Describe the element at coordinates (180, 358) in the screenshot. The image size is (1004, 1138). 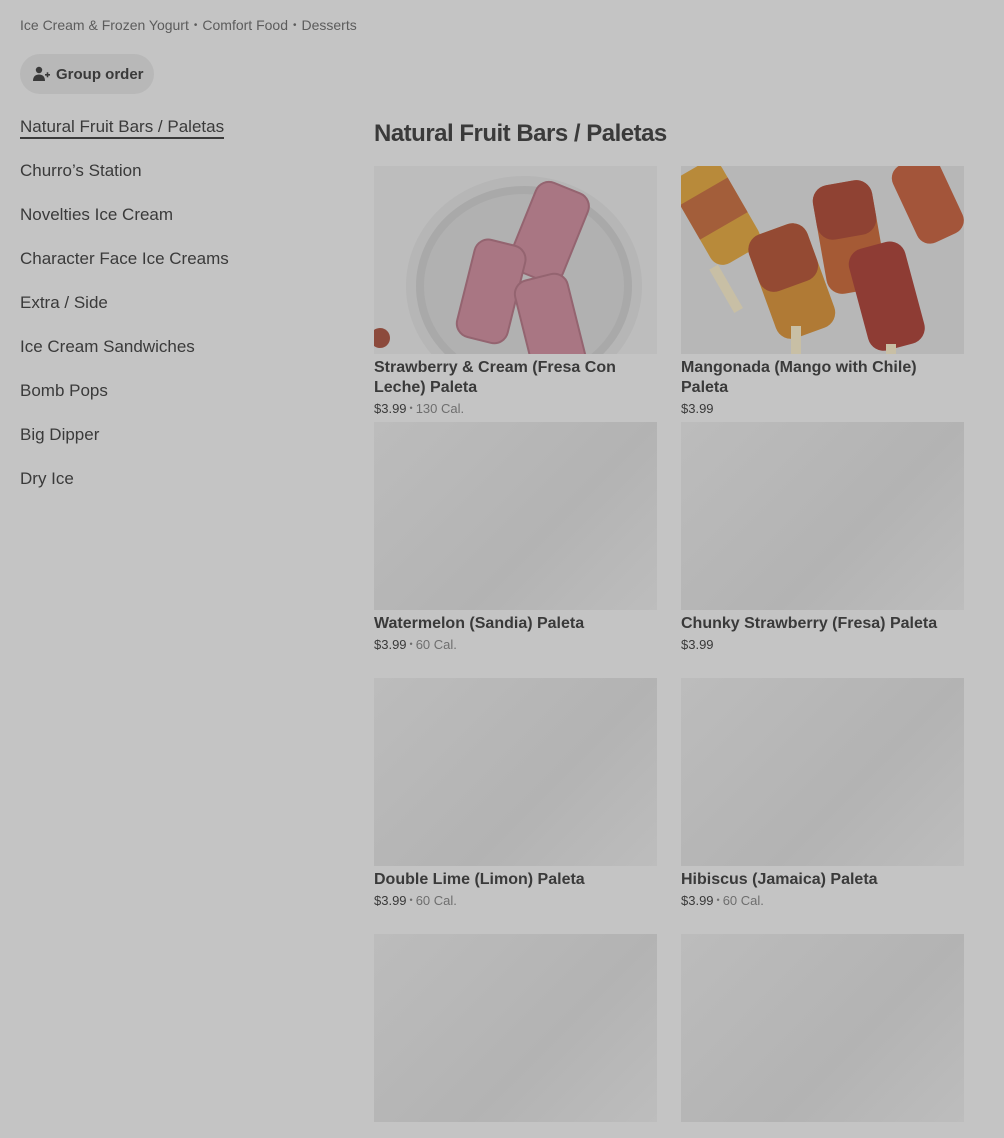
I see `sidebar-item-ice-cream-sandwiches: Ice Cream Sandwiches` at that location.